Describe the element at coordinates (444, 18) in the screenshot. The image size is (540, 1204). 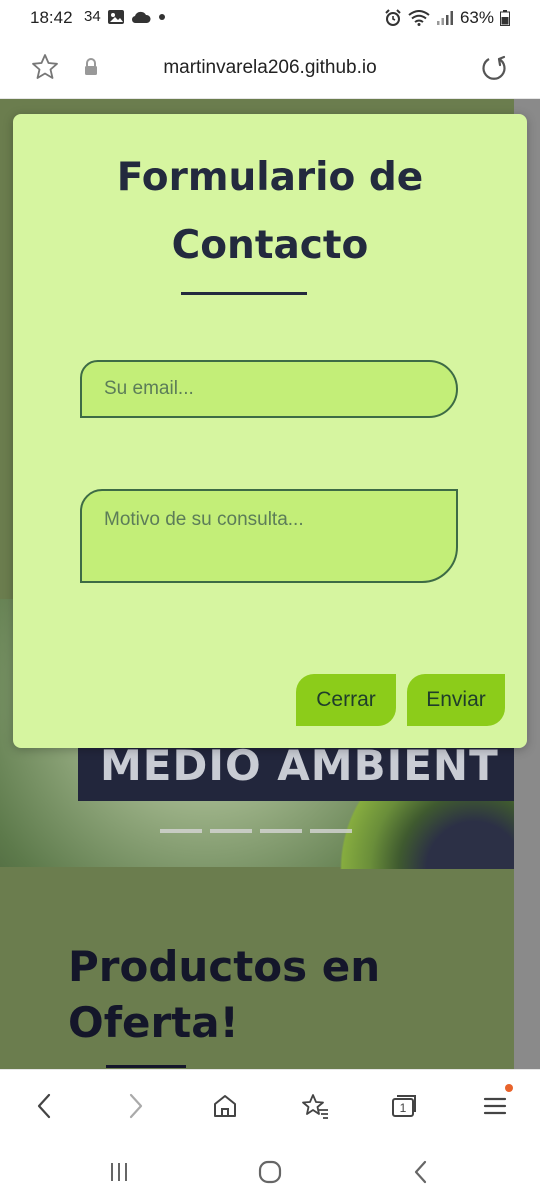
I see `signal-icon` at that location.